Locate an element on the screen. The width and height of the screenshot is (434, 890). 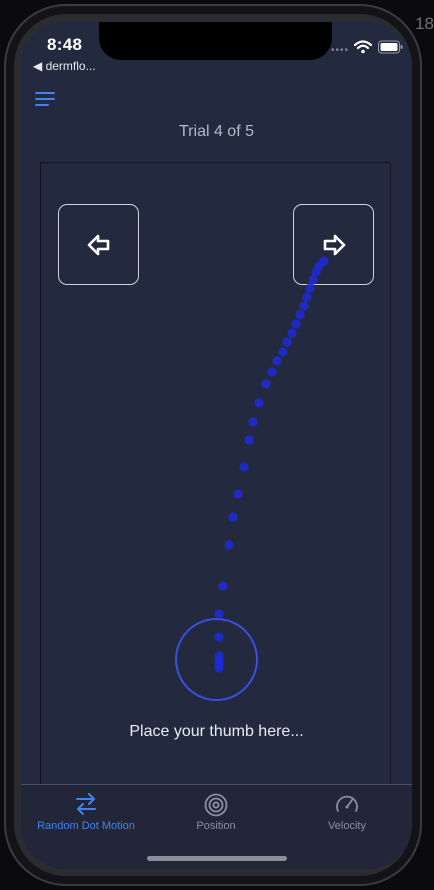
tab-position: Position is located at coordinates (216, 813).